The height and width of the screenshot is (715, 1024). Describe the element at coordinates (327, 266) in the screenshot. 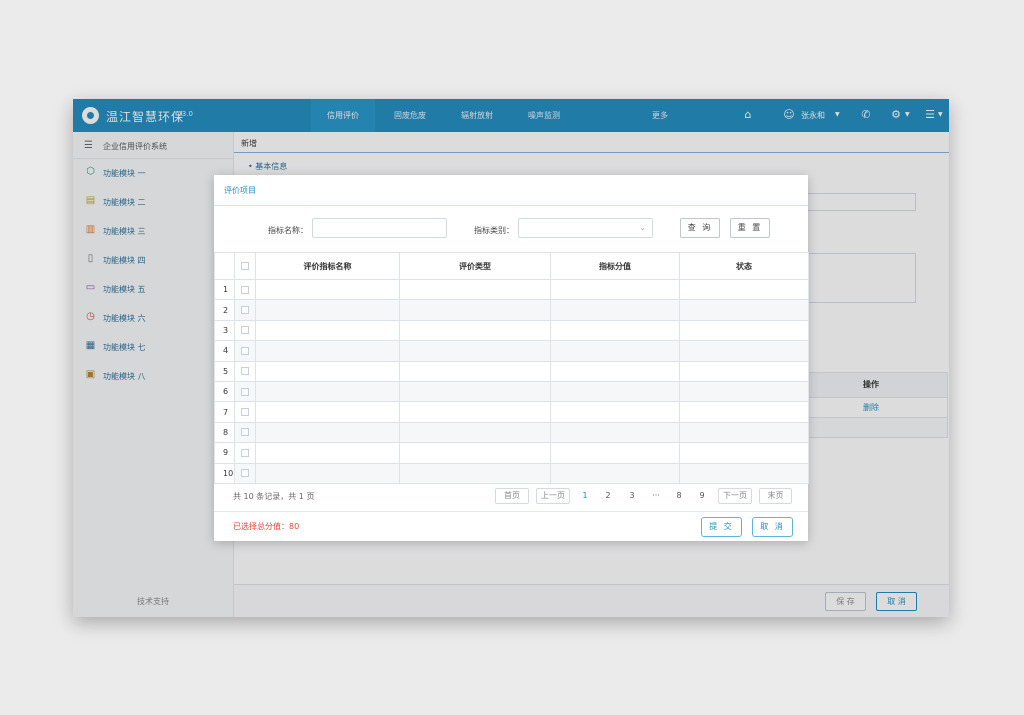

I see `column-header: 评价指标名称` at that location.